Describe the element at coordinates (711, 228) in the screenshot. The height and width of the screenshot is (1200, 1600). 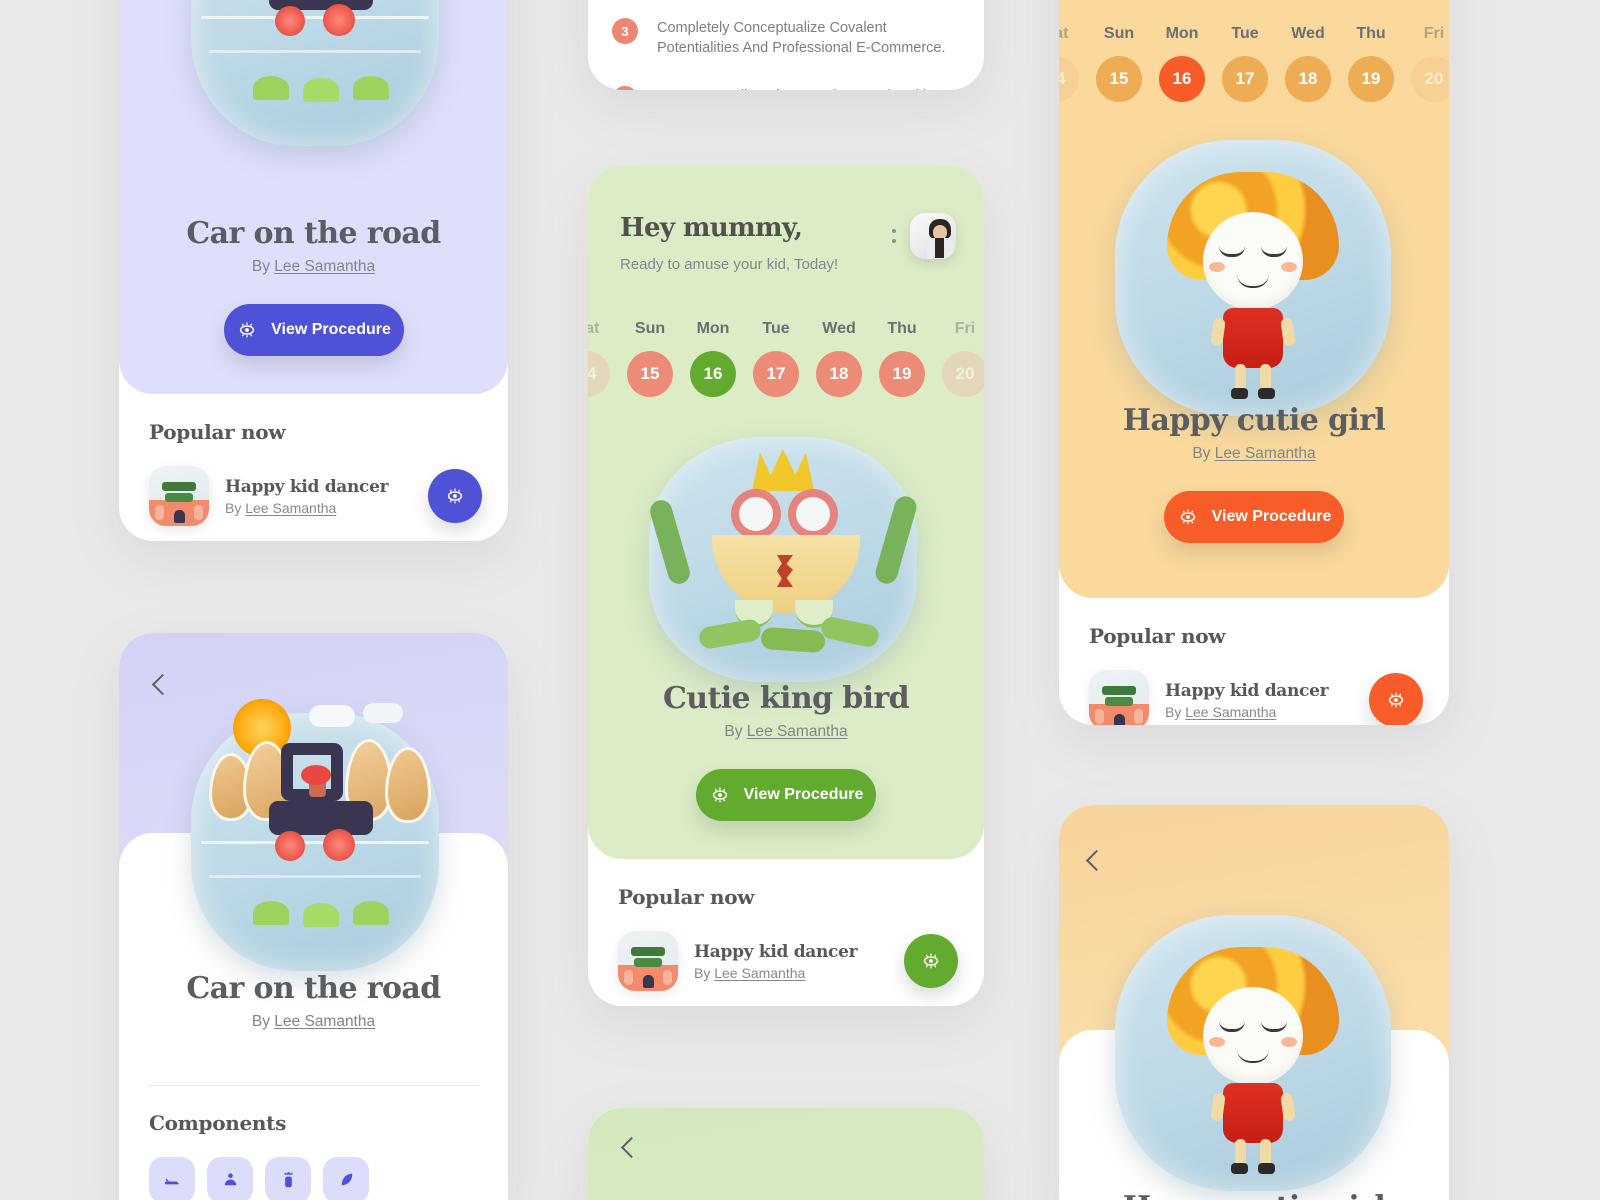
I see `greeting-title: Hey mummy,` at that location.